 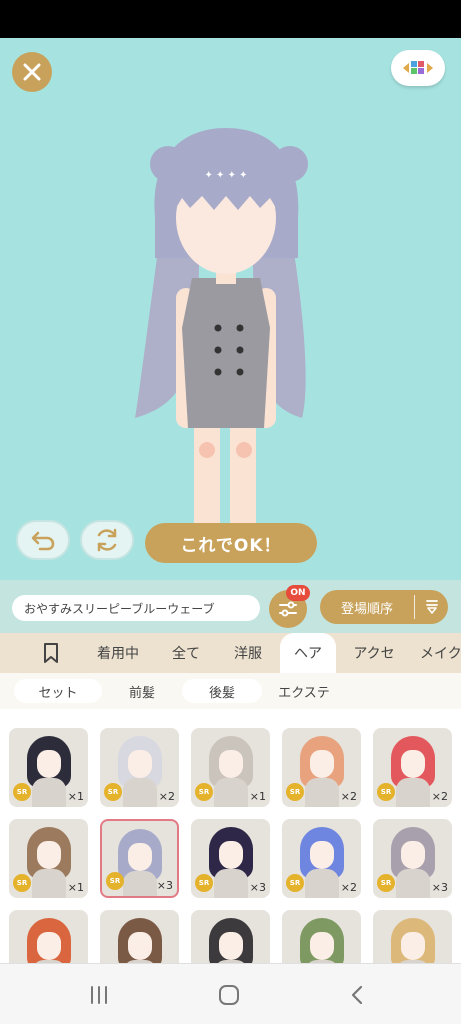 I want to click on recent-apps-button, so click(x=99, y=995).